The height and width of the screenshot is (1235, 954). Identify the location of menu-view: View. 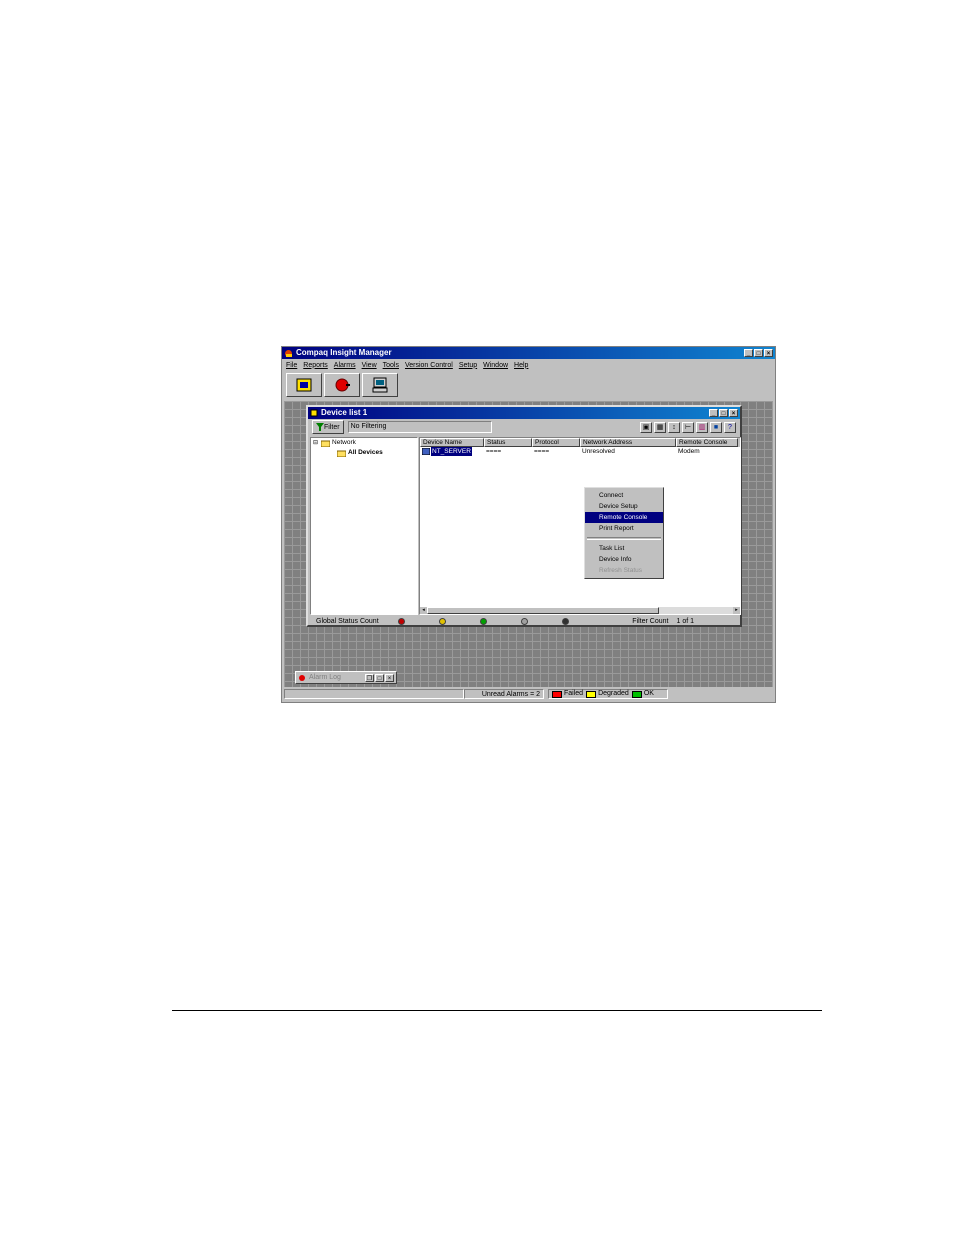
(369, 365).